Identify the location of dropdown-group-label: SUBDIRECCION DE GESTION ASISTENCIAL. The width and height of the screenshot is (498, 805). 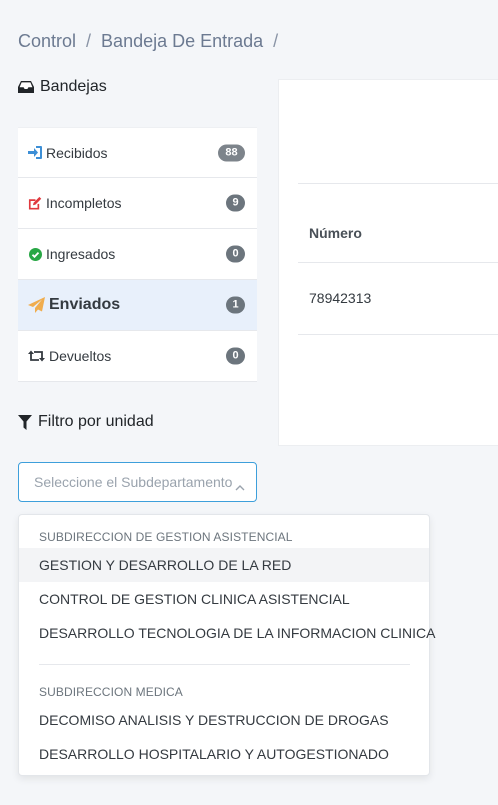
(166, 537).